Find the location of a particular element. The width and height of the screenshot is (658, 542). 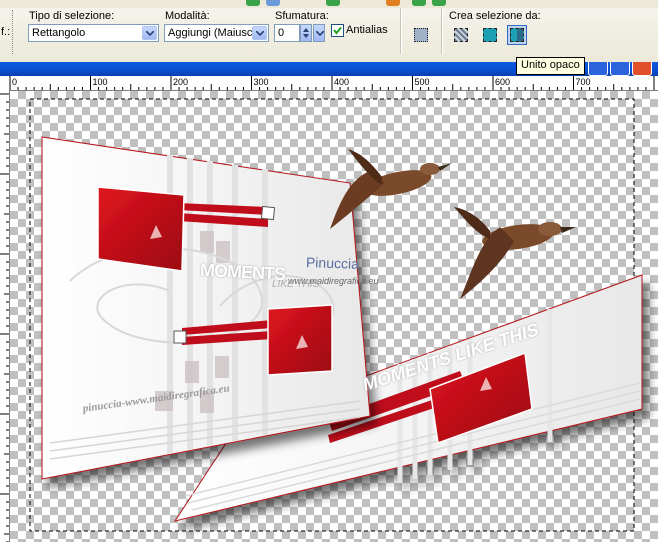

like-this-text-left: LIKE THIS is located at coordinates (296, 284).